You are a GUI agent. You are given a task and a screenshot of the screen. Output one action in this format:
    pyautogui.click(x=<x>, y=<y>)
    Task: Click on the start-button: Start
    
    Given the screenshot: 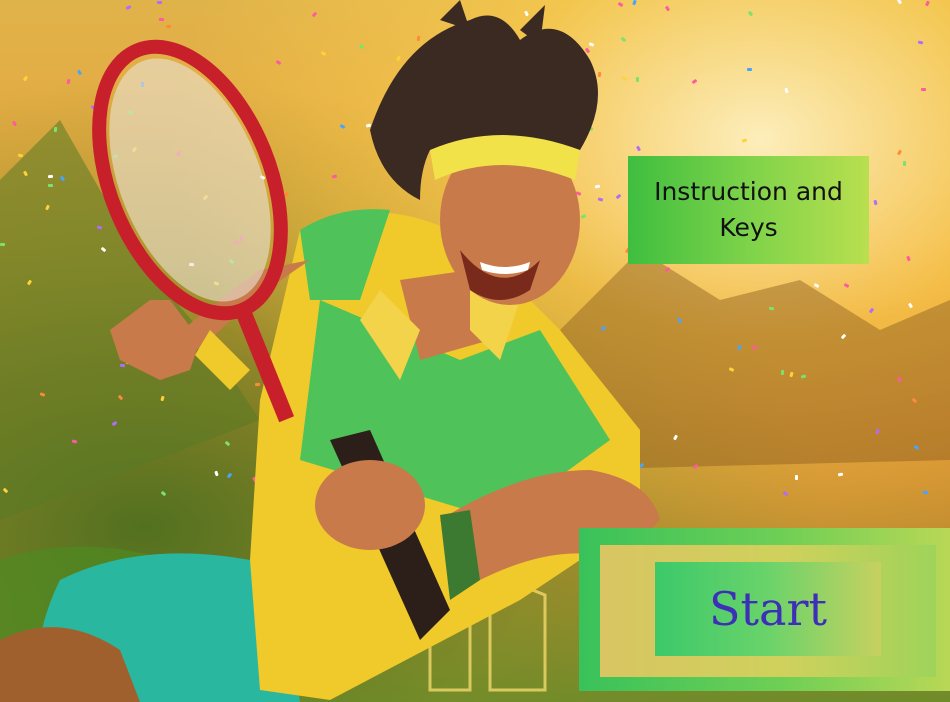 What is the action you would take?
    pyautogui.click(x=768, y=609)
    